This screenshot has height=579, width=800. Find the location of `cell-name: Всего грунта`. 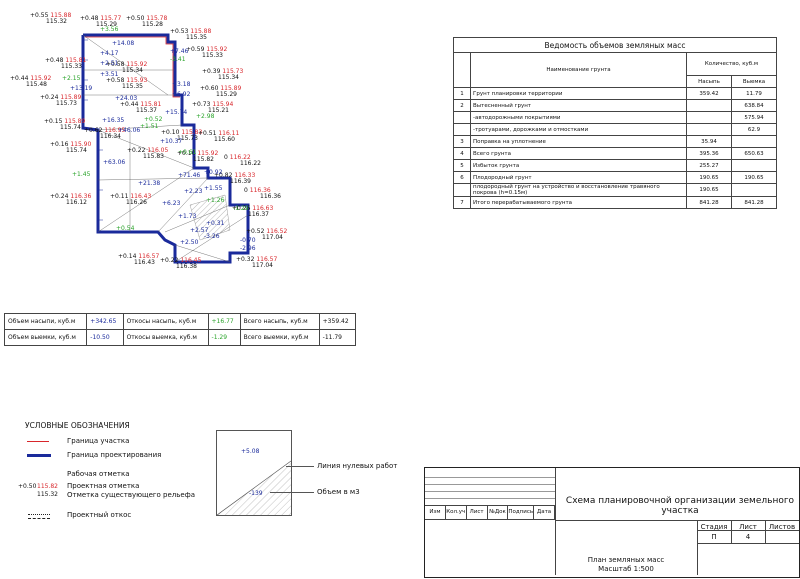

cell-name: Всего грунта is located at coordinates (578, 153).